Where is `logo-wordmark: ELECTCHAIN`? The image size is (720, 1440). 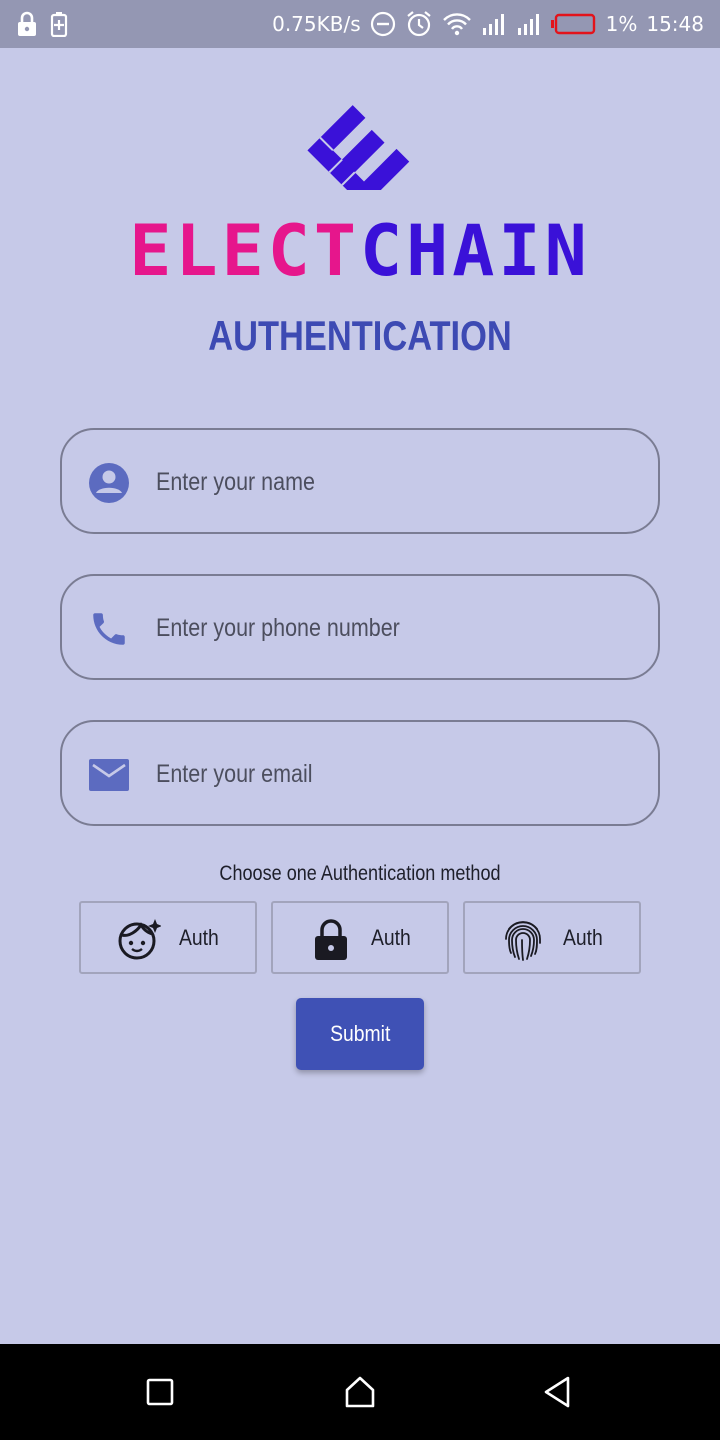
logo-wordmark: ELECTCHAIN is located at coordinates (360, 251).